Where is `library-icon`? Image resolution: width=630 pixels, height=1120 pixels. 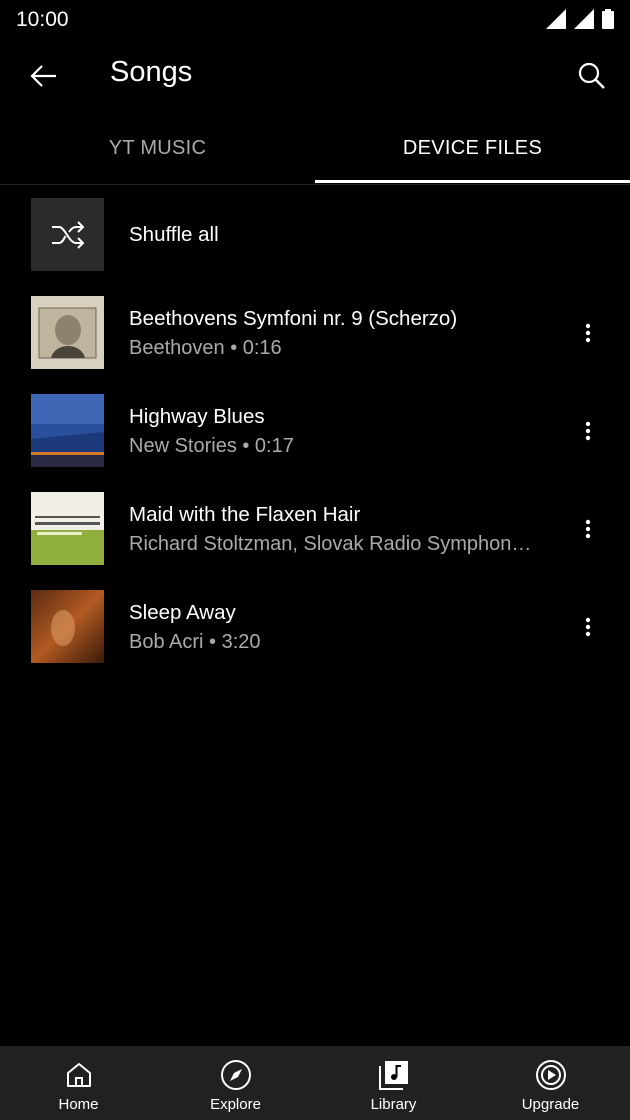 library-icon is located at coordinates (394, 1075).